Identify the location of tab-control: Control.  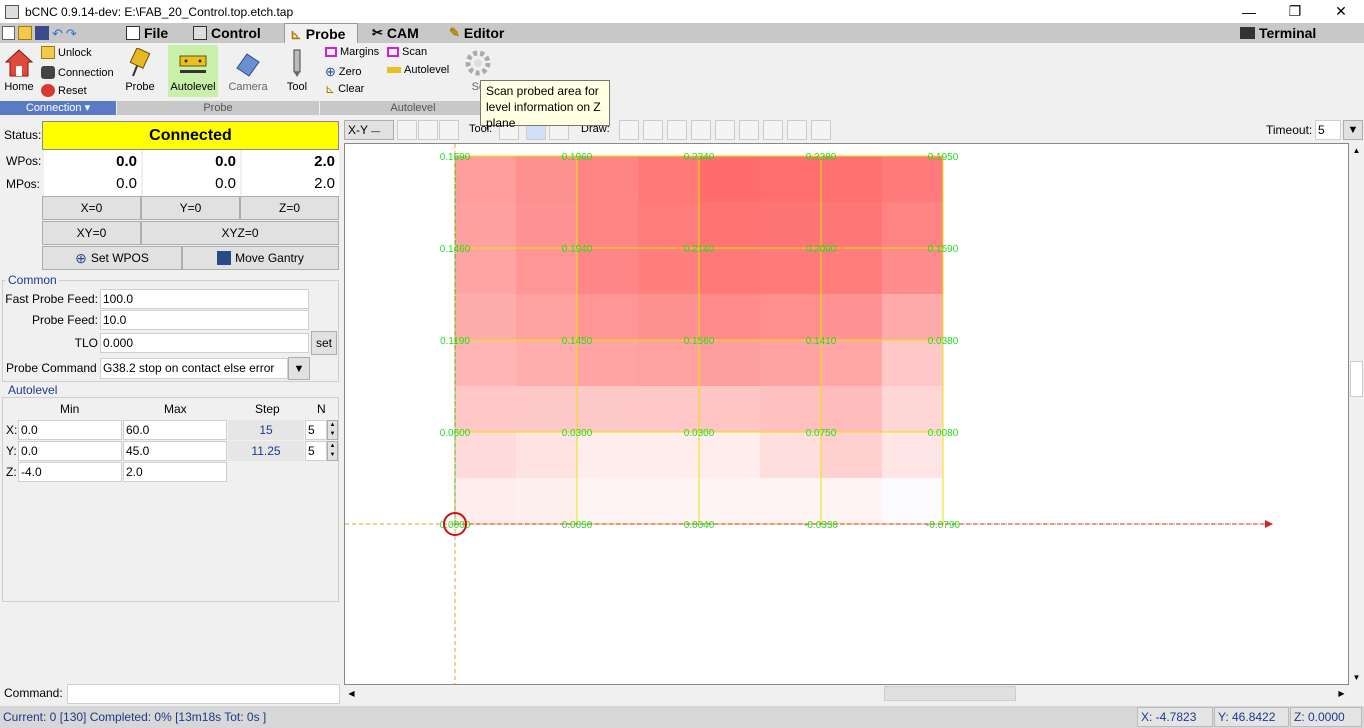
(227, 33).